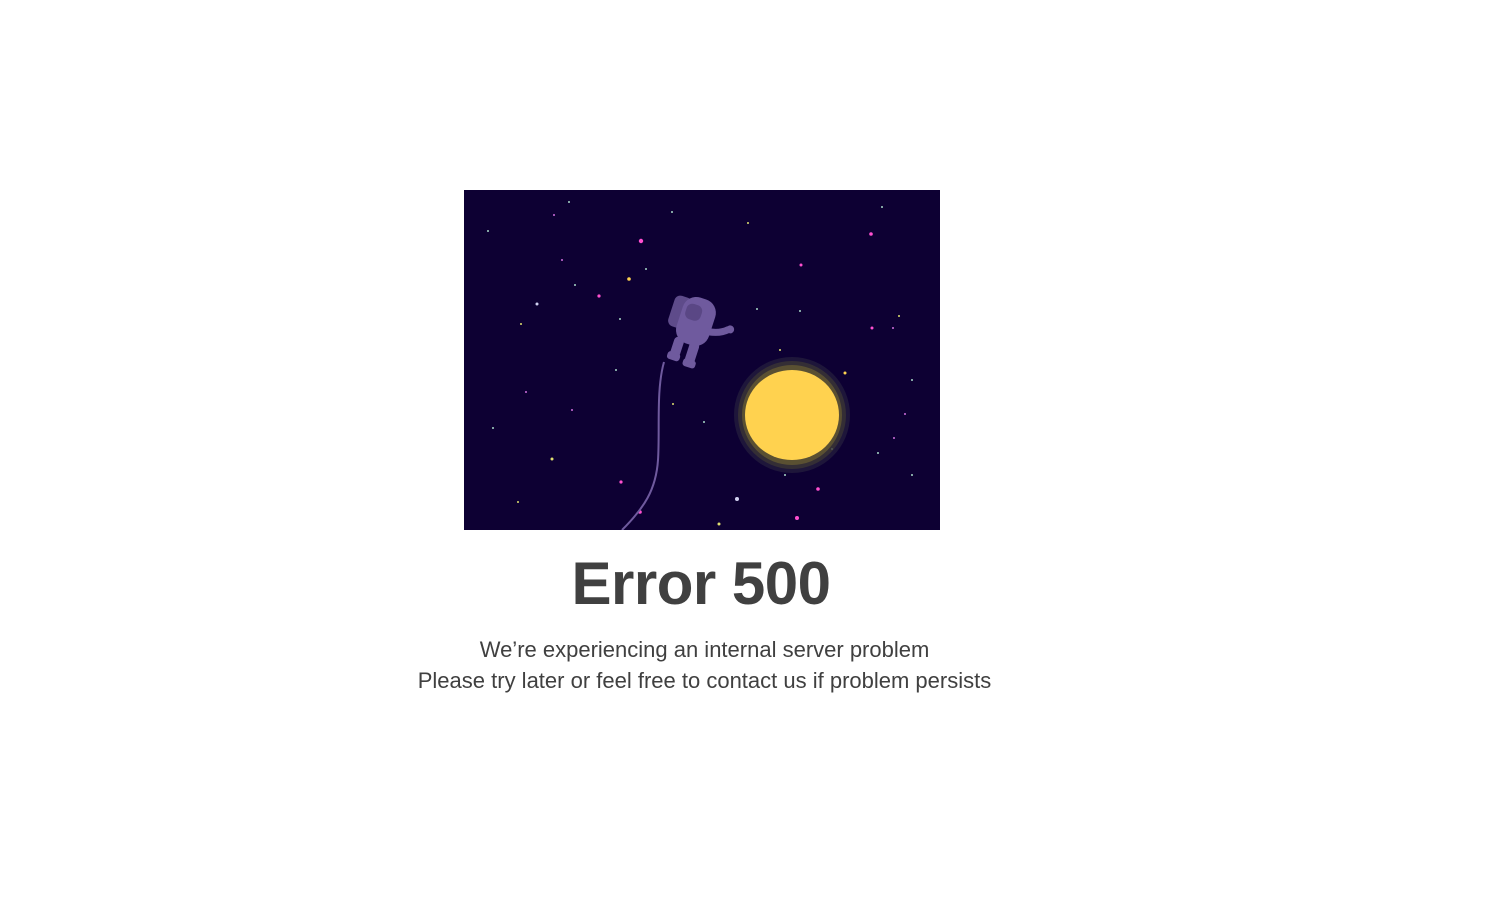 Image resolution: width=1502 pixels, height=904 pixels. I want to click on astronaut-space-image, so click(702, 360).